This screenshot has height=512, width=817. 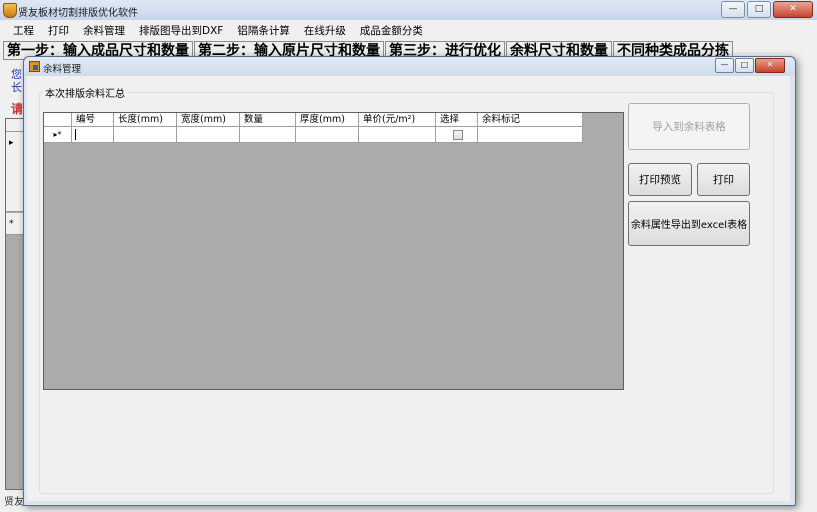 What do you see at coordinates (62, 69) in the screenshot?
I see `dialog-title: 余料管理` at bounding box center [62, 69].